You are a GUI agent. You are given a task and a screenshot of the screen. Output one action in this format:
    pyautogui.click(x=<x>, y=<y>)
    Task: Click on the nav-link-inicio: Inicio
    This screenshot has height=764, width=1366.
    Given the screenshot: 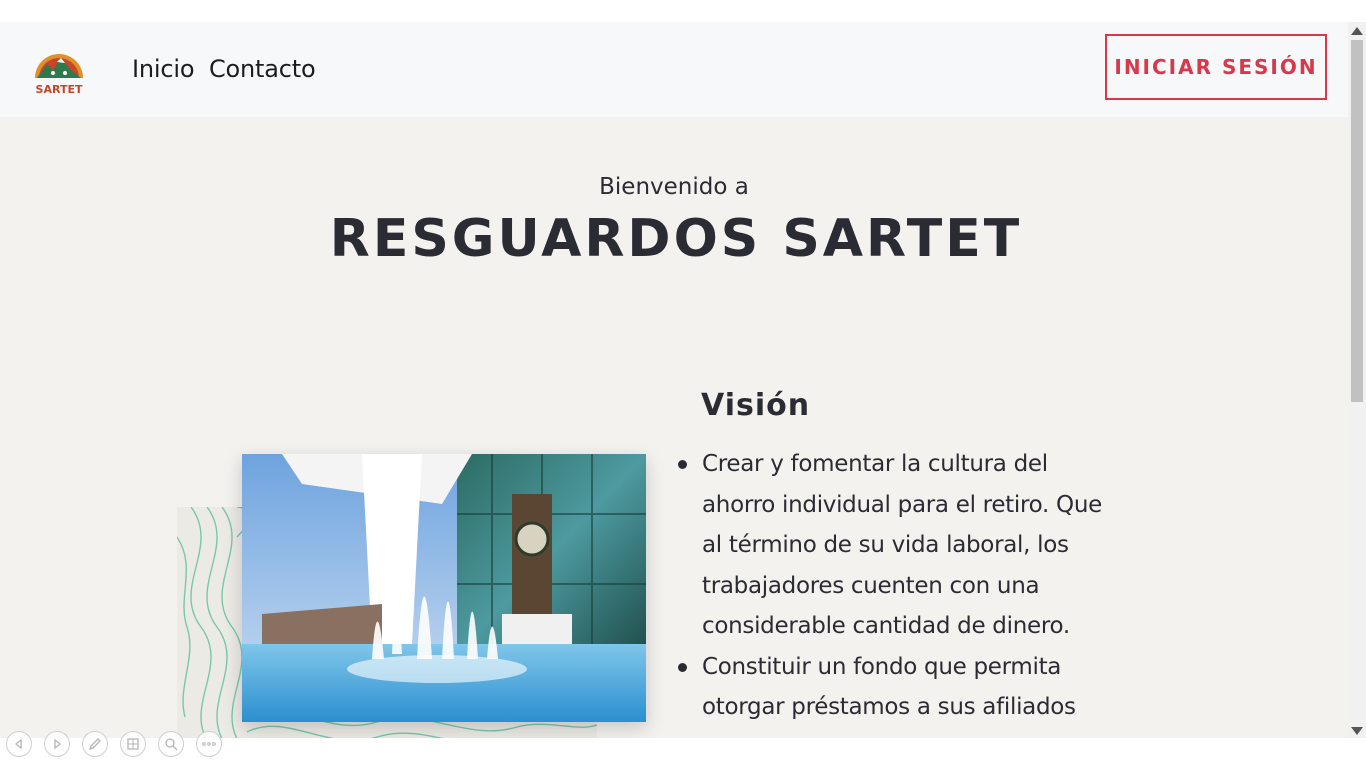 What is the action you would take?
    pyautogui.click(x=163, y=69)
    